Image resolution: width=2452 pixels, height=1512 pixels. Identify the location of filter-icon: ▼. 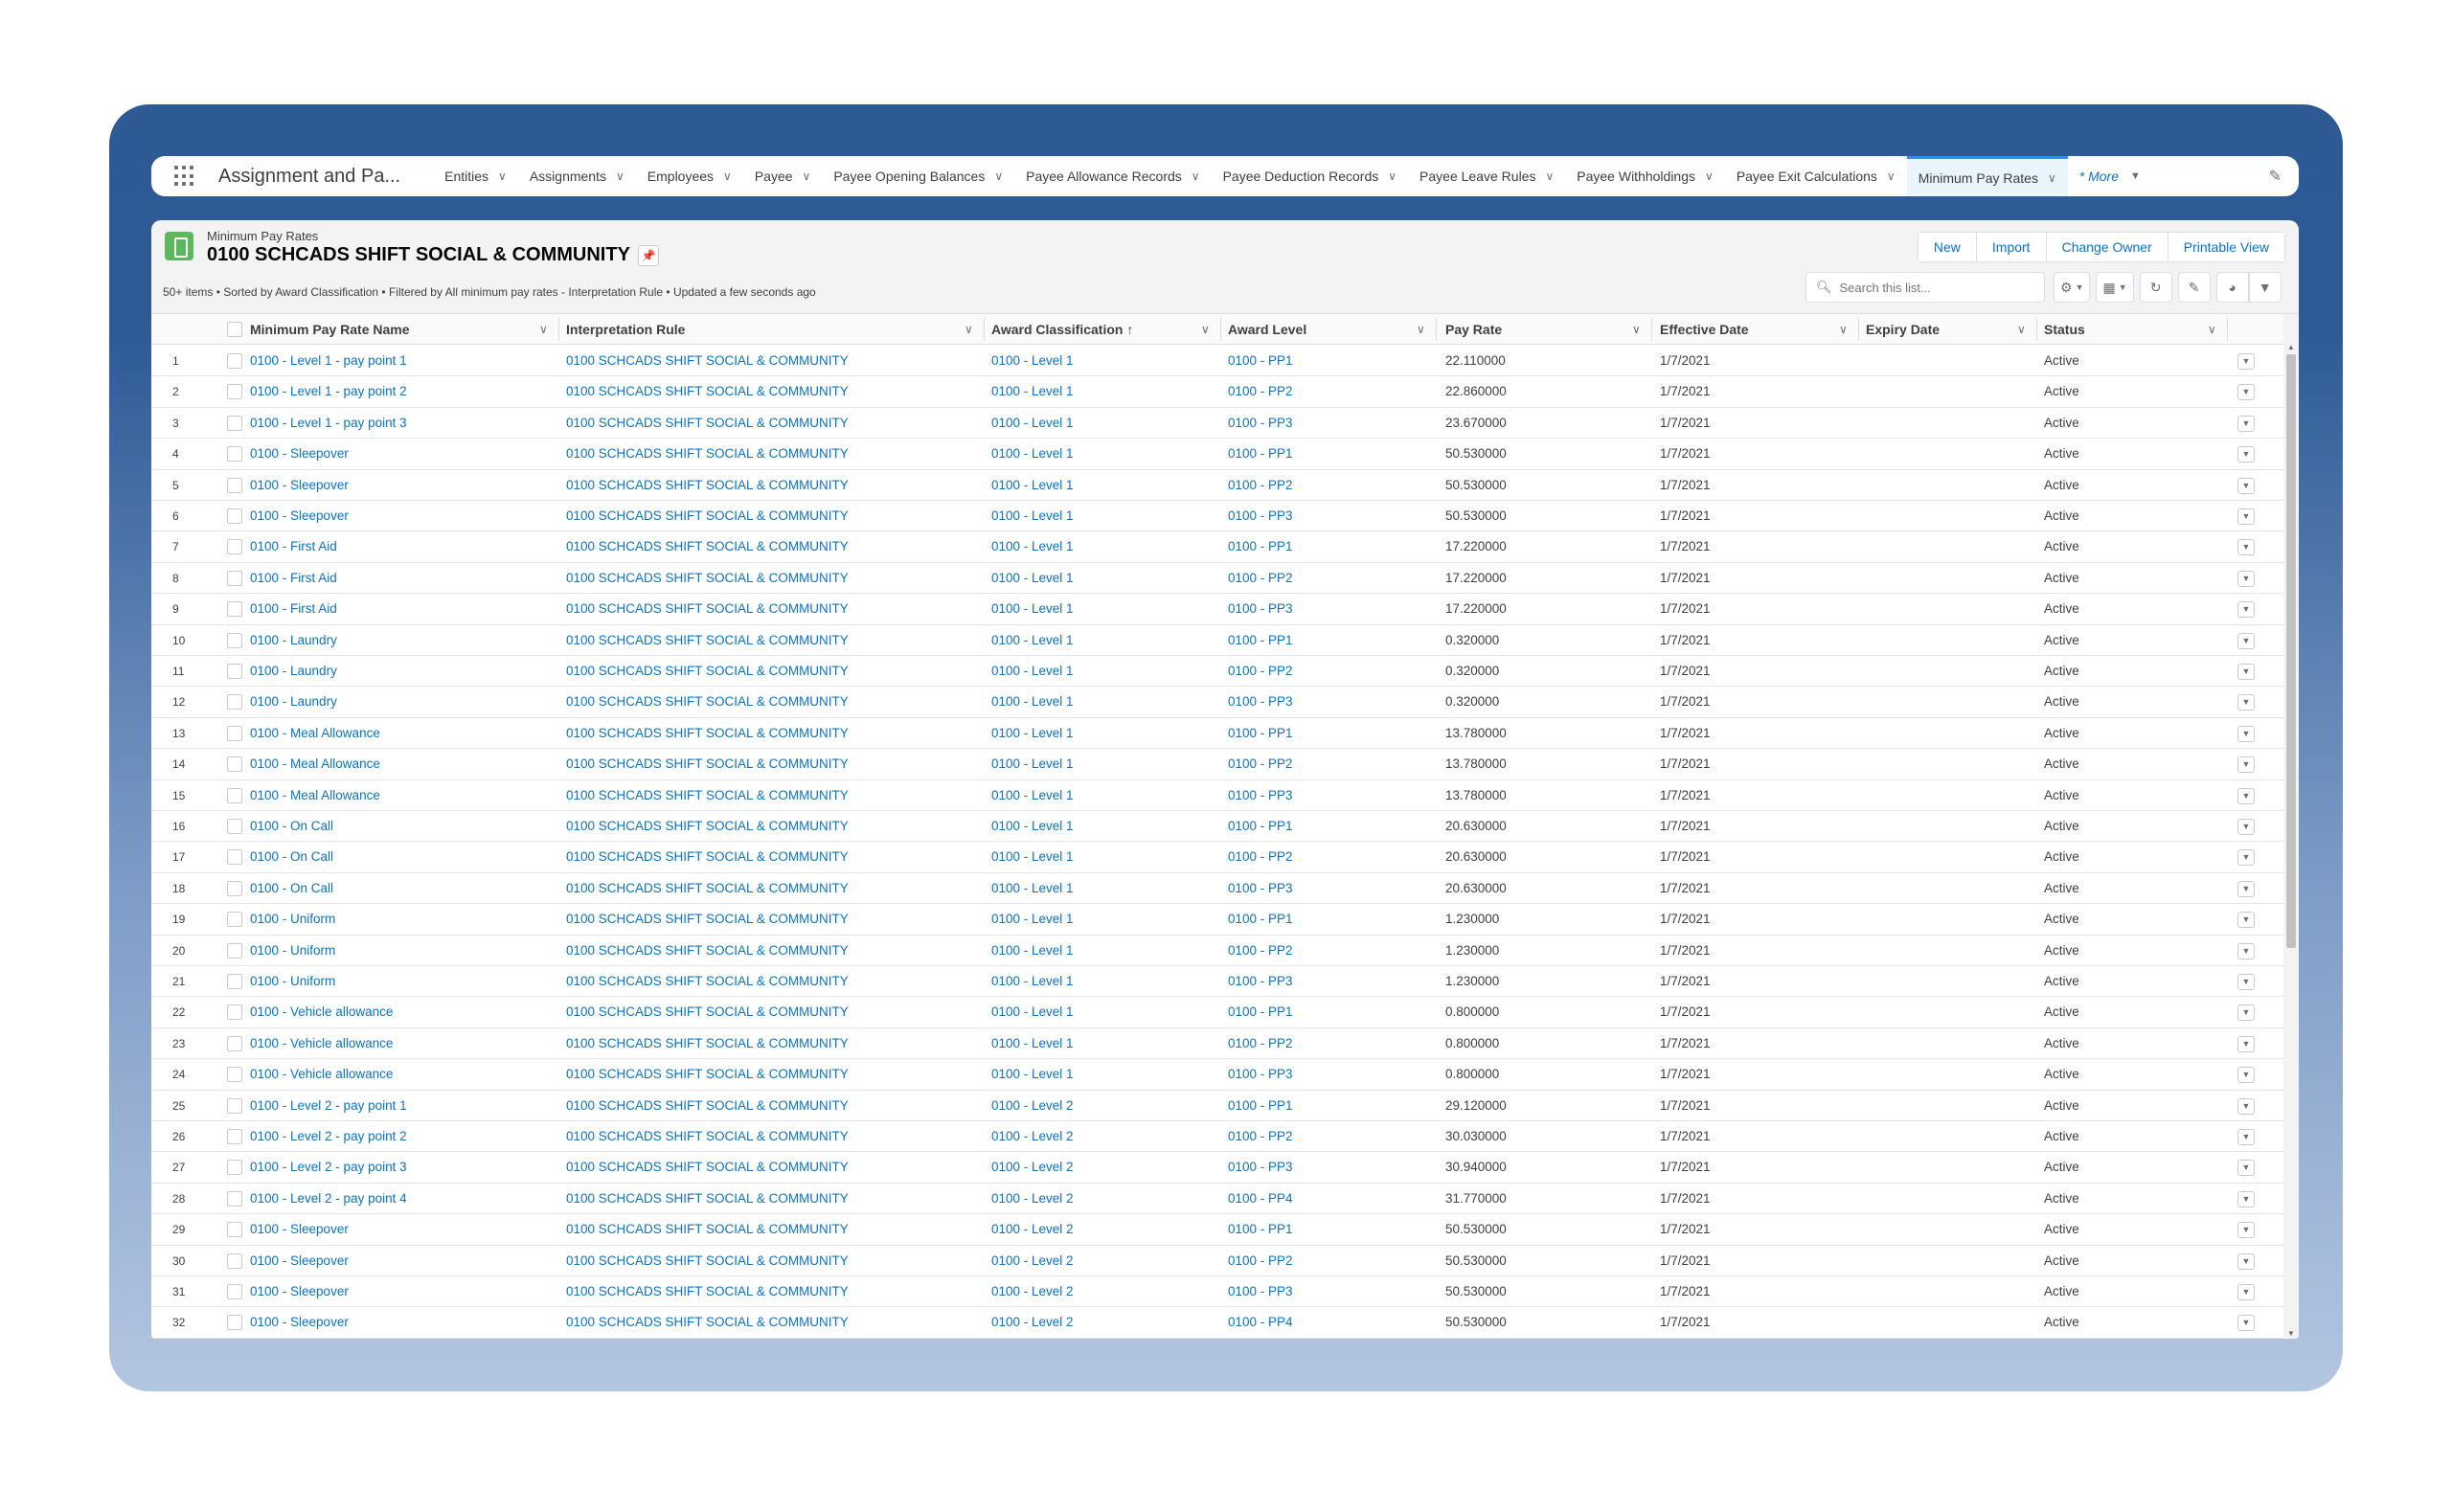
(2265, 287).